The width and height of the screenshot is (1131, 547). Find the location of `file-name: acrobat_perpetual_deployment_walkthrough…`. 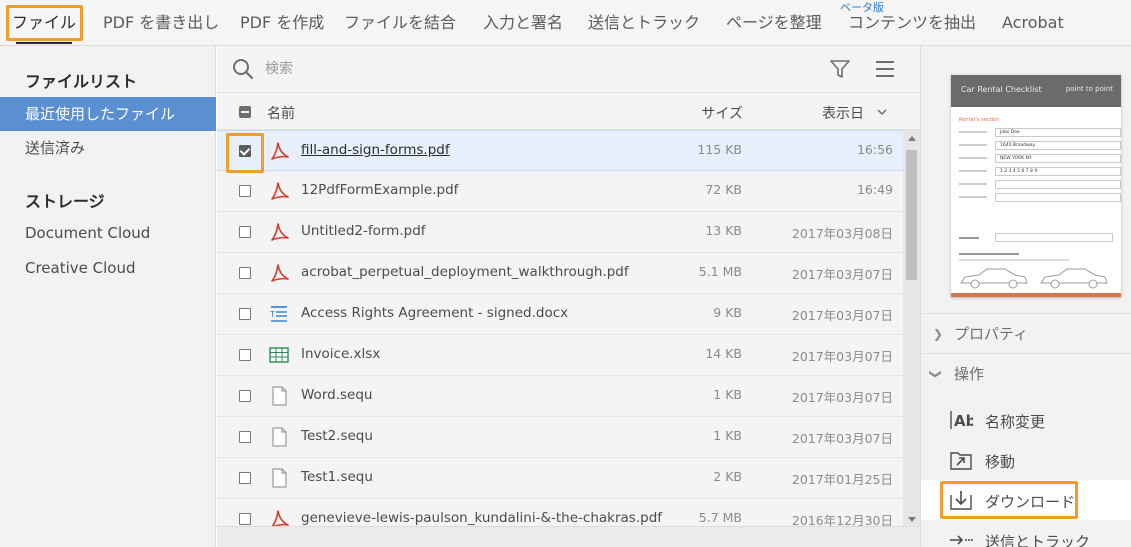

file-name: acrobat_perpetual_deployment_walkthrough… is located at coordinates (465, 272).